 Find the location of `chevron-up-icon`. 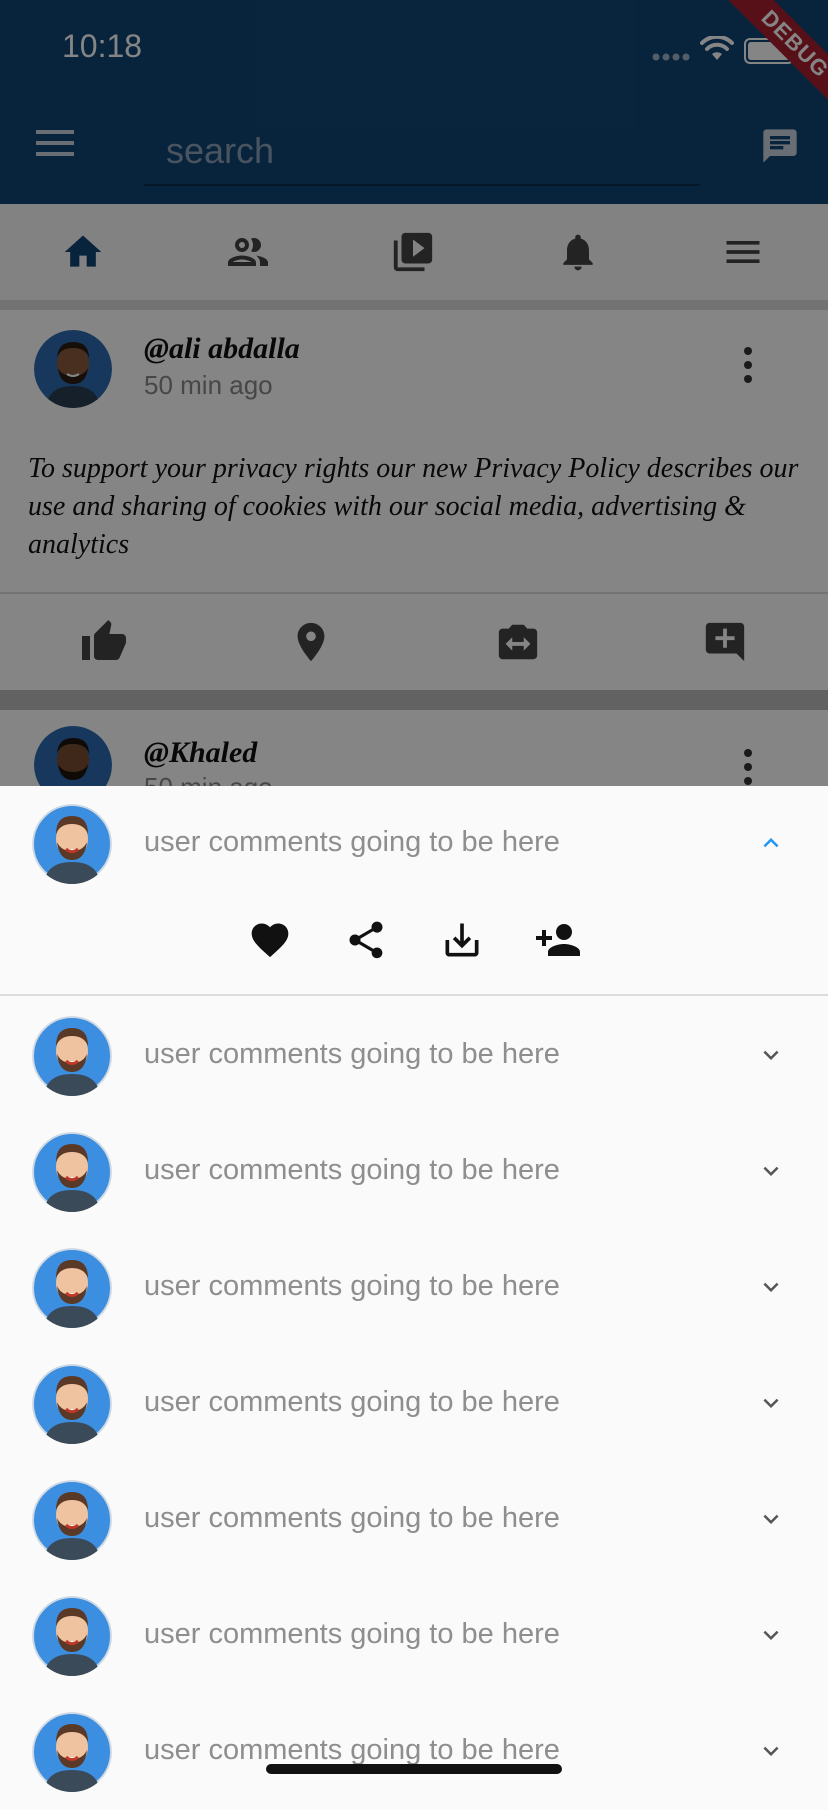

chevron-up-icon is located at coordinates (771, 843).